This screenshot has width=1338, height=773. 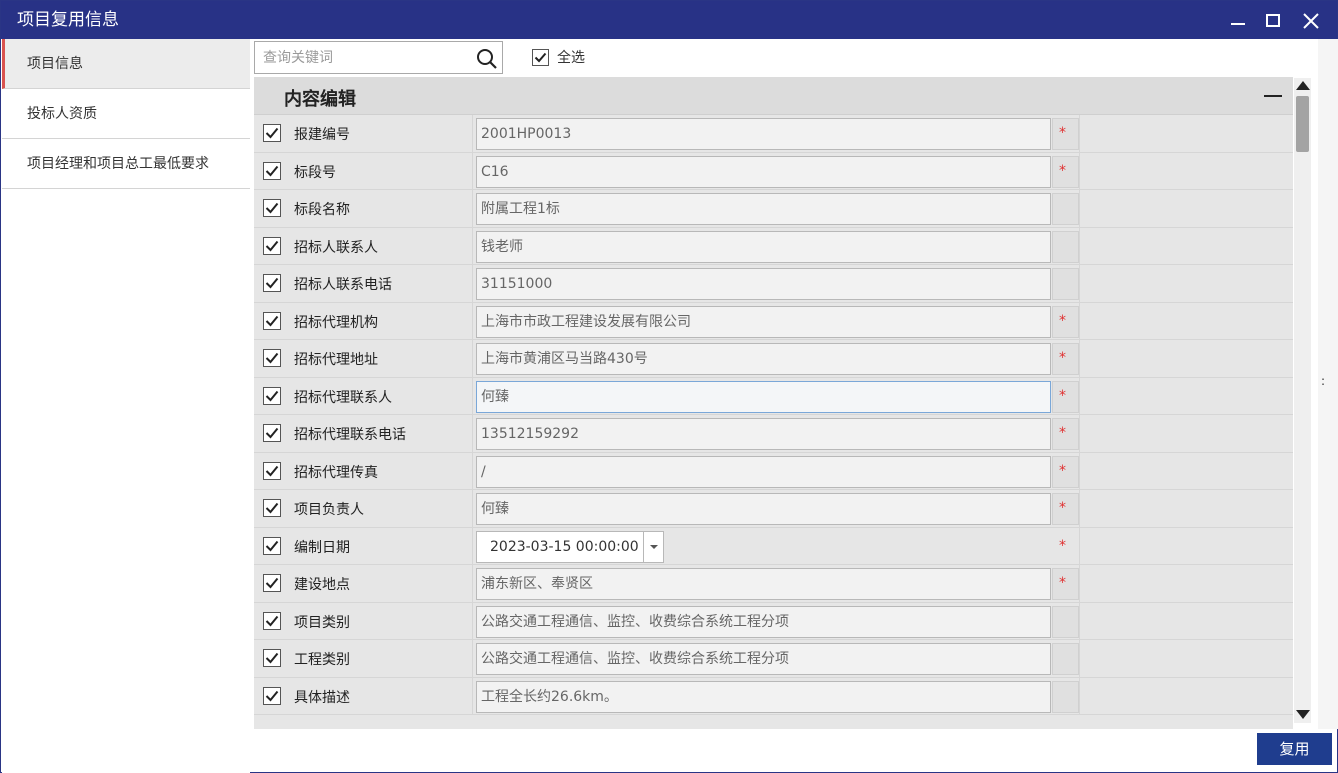 I want to click on field-row: 工程类别 公路交通工程通信、监控、收费综合系统工程分项, so click(x=773, y=659).